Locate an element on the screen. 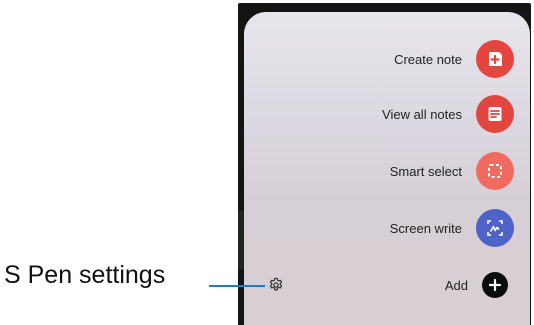 The image size is (534, 325). menu-item-screen-write: Screen write is located at coordinates (452, 228).